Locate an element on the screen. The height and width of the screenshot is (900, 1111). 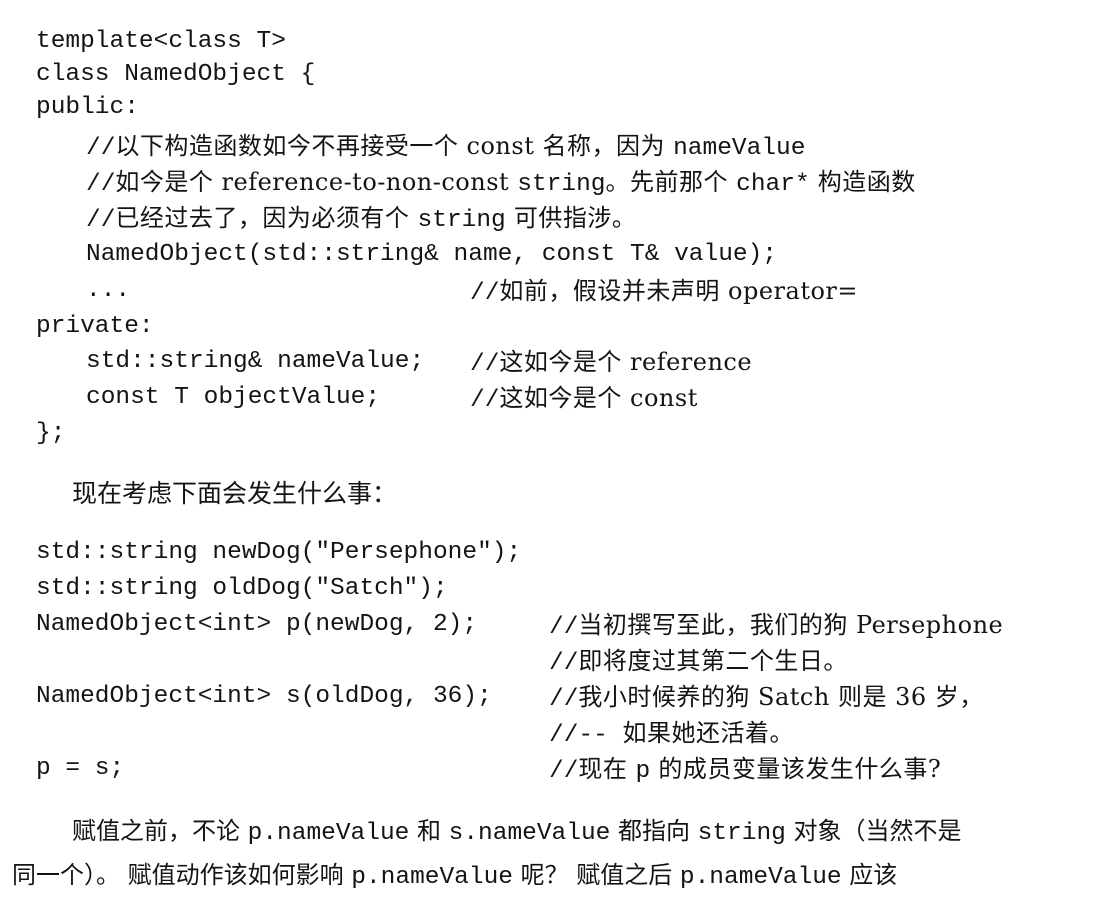
inline-code: string is located at coordinates (741, 833).